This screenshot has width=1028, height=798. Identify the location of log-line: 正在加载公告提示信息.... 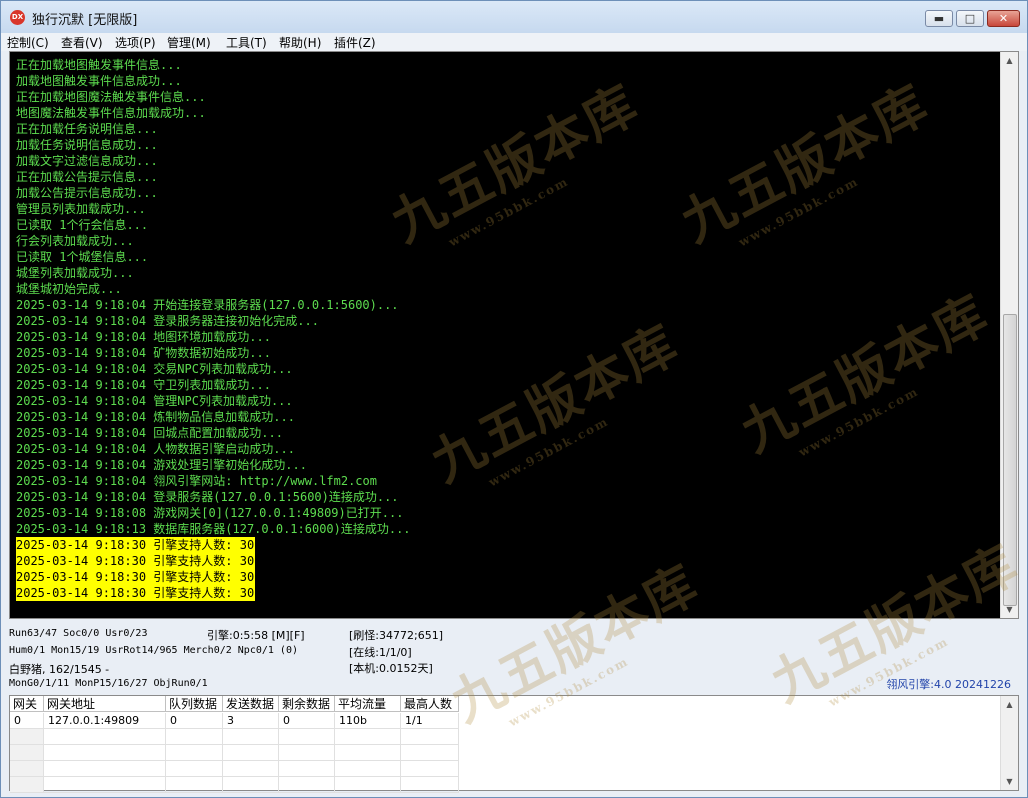
(87, 177).